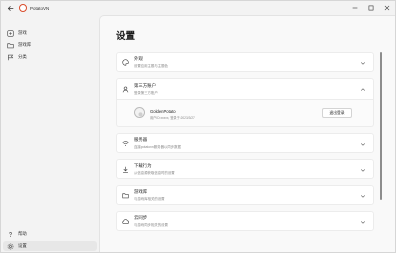 This screenshot has height=253, width=396. What do you see at coordinates (10, 246) in the screenshot?
I see `gear-icon` at bounding box center [10, 246].